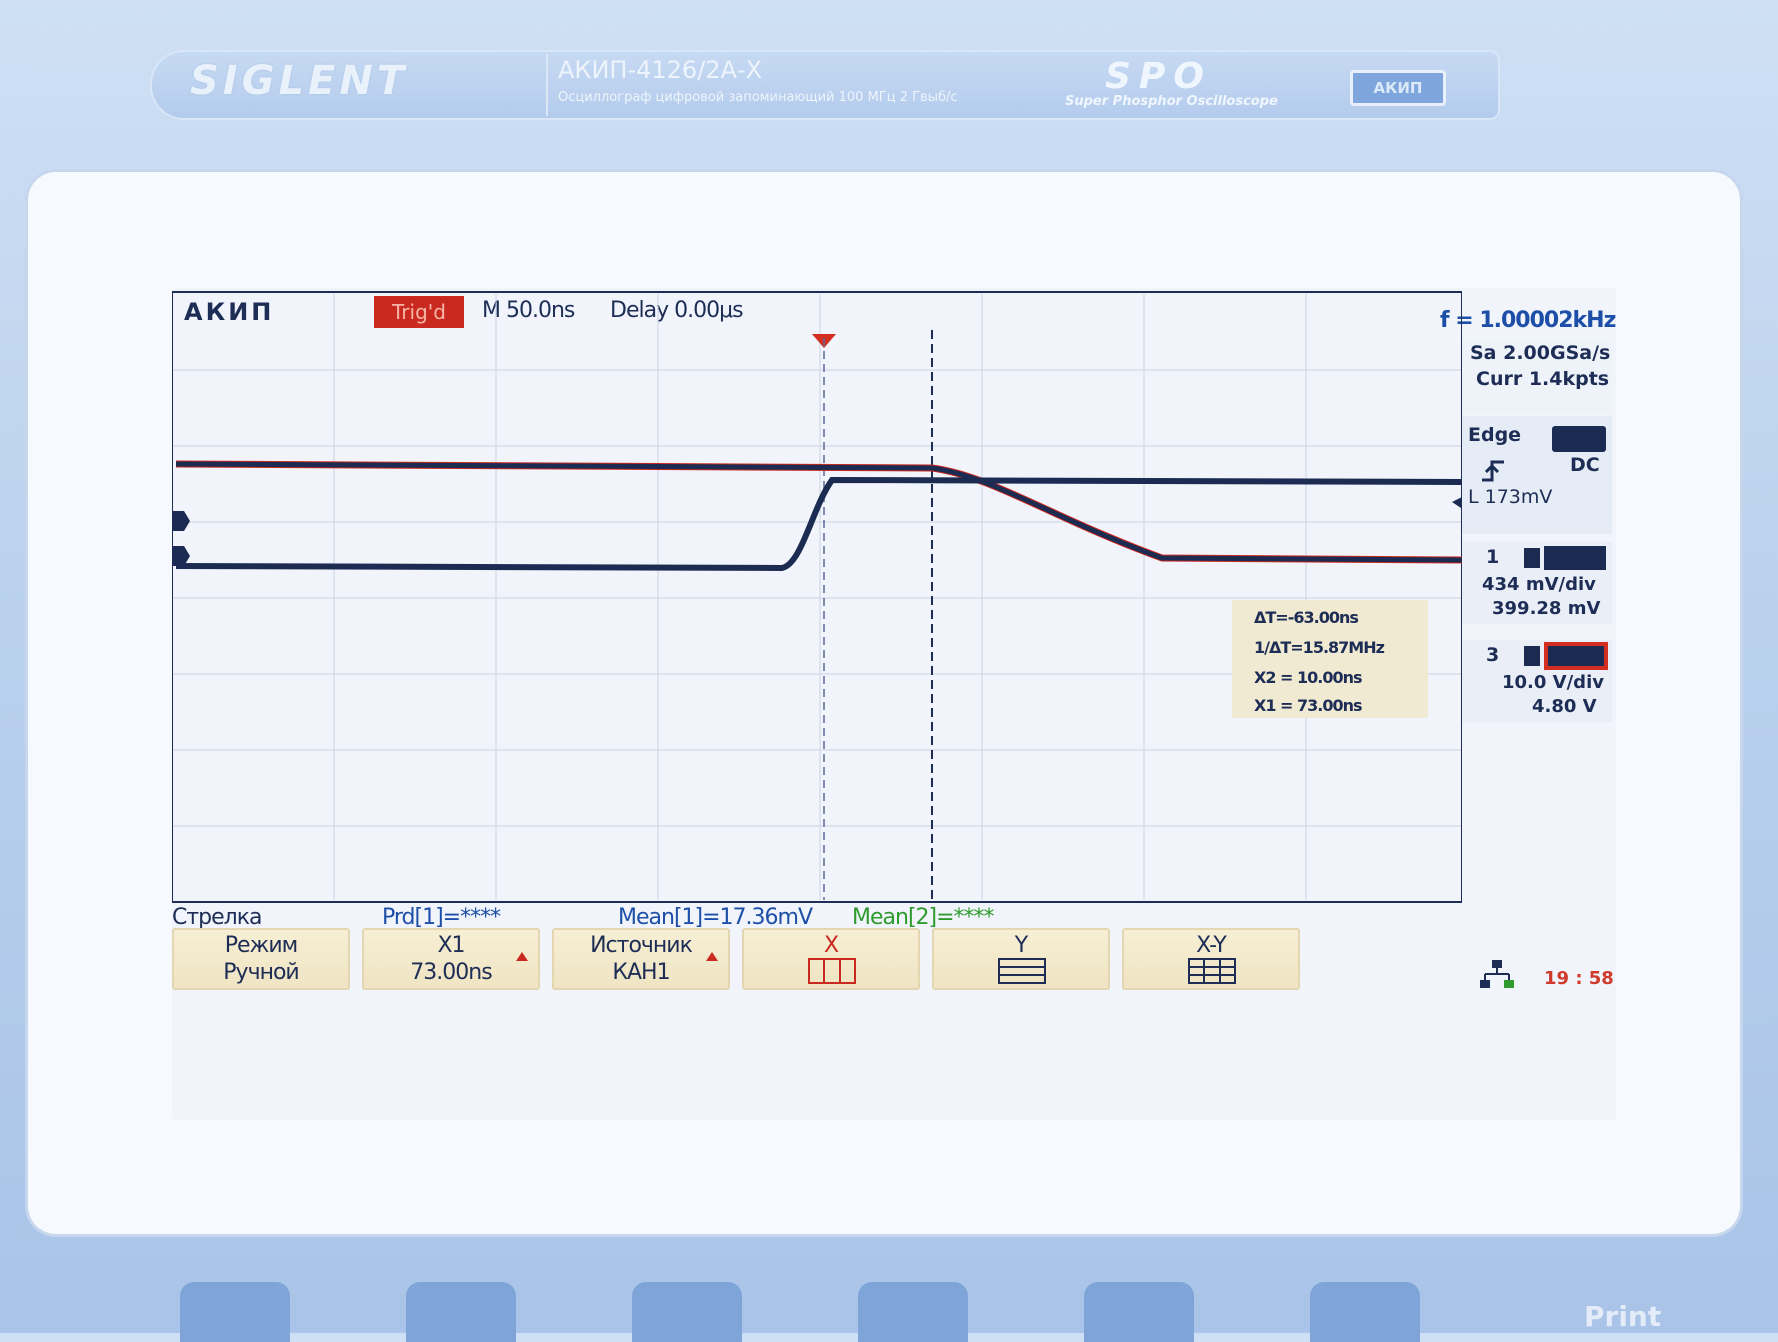 This screenshot has height=1342, width=1778. Describe the element at coordinates (1546, 608) in the screenshot. I see `channel-1-offset: 399.28 mV` at that location.